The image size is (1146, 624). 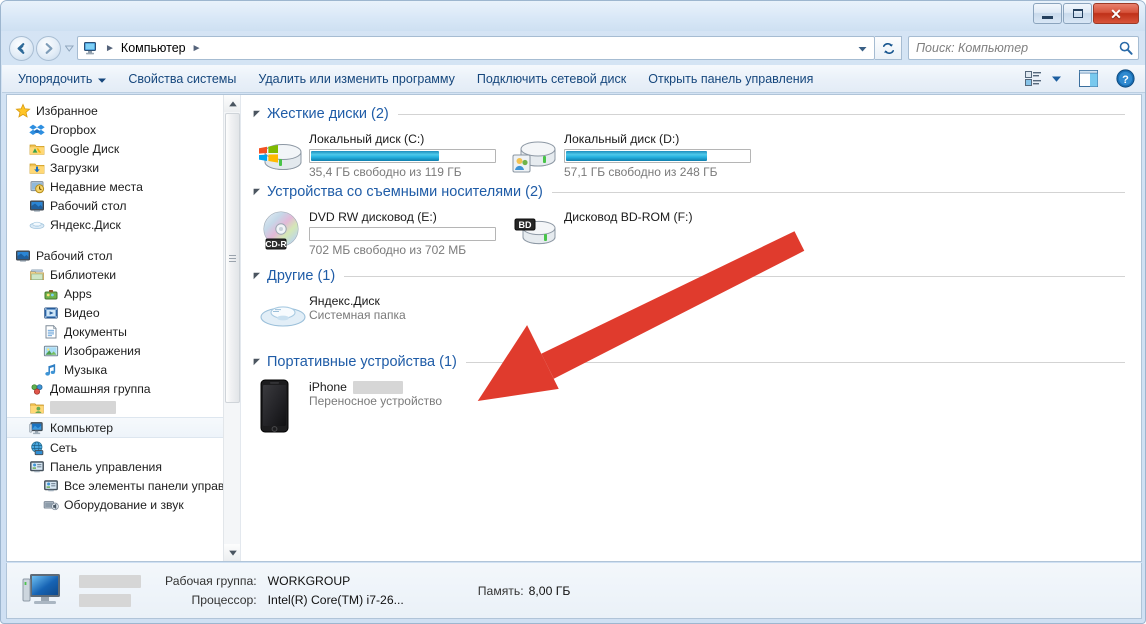 I want to click on close-icon: ✕, so click(x=1116, y=13).